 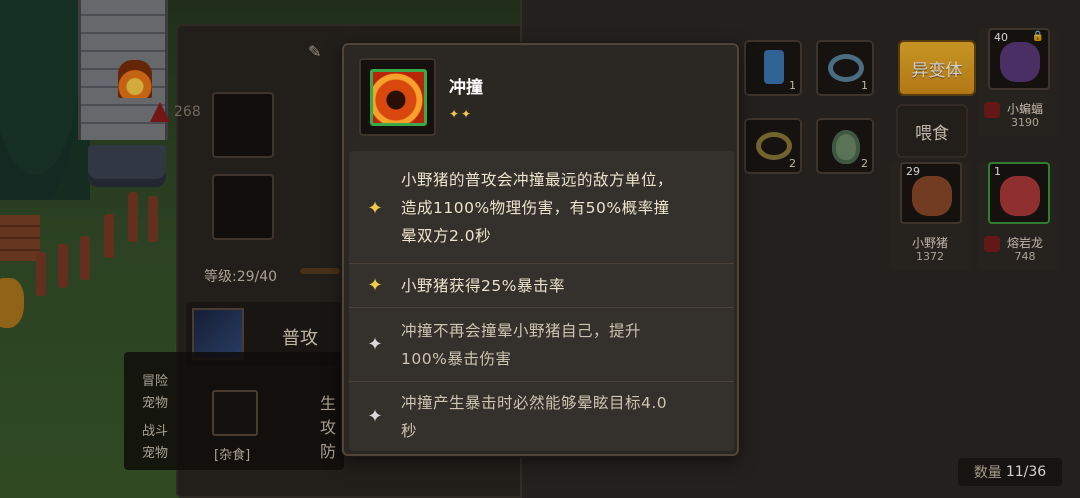 What do you see at coordinates (483, 285) in the screenshot?
I see `effect-text: 小野猪获得25%暴击率` at bounding box center [483, 285].